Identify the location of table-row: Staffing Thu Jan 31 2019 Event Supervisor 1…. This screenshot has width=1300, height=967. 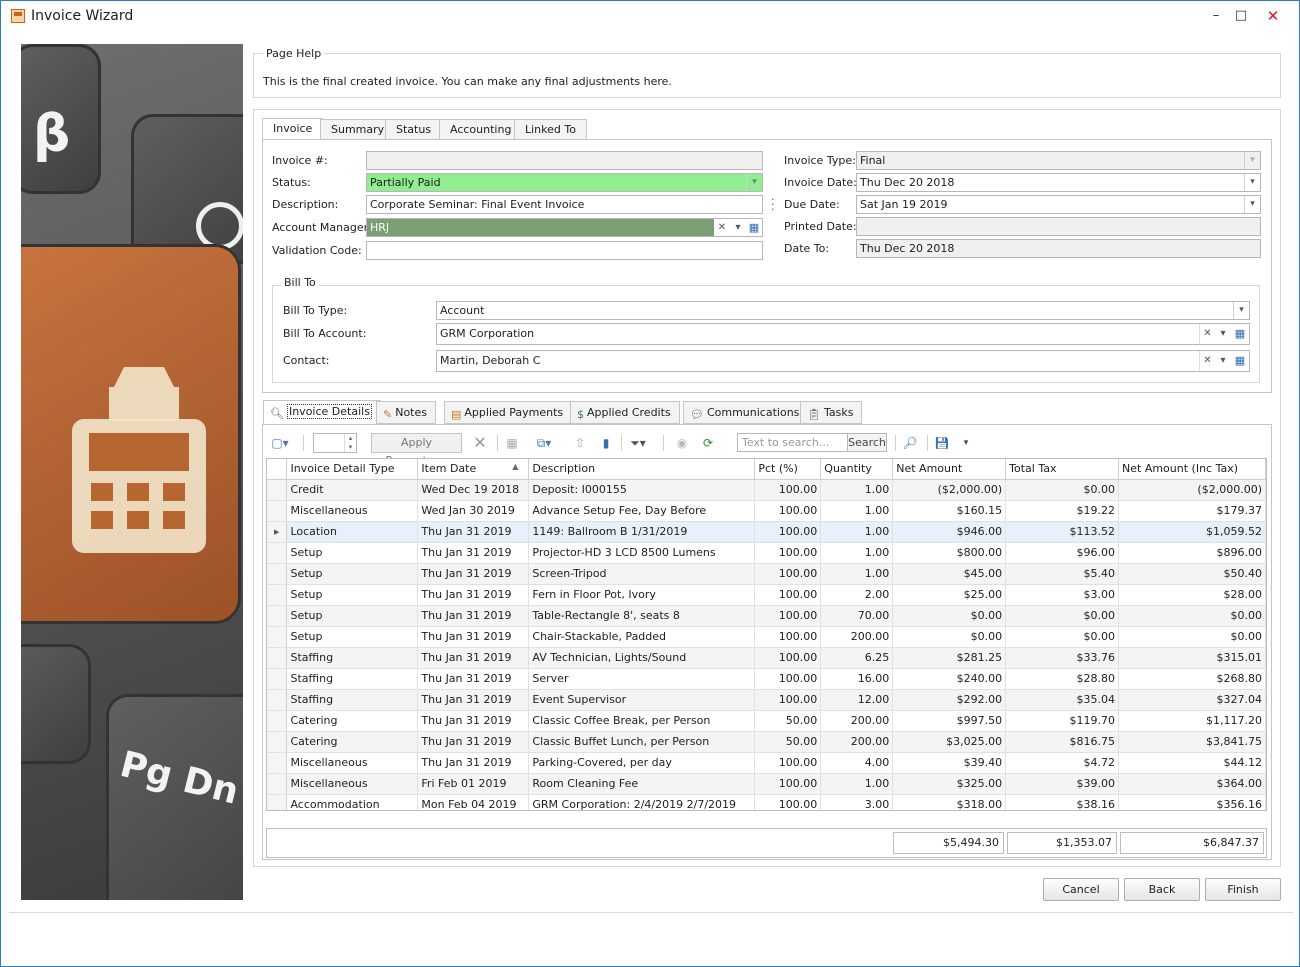
(766, 700).